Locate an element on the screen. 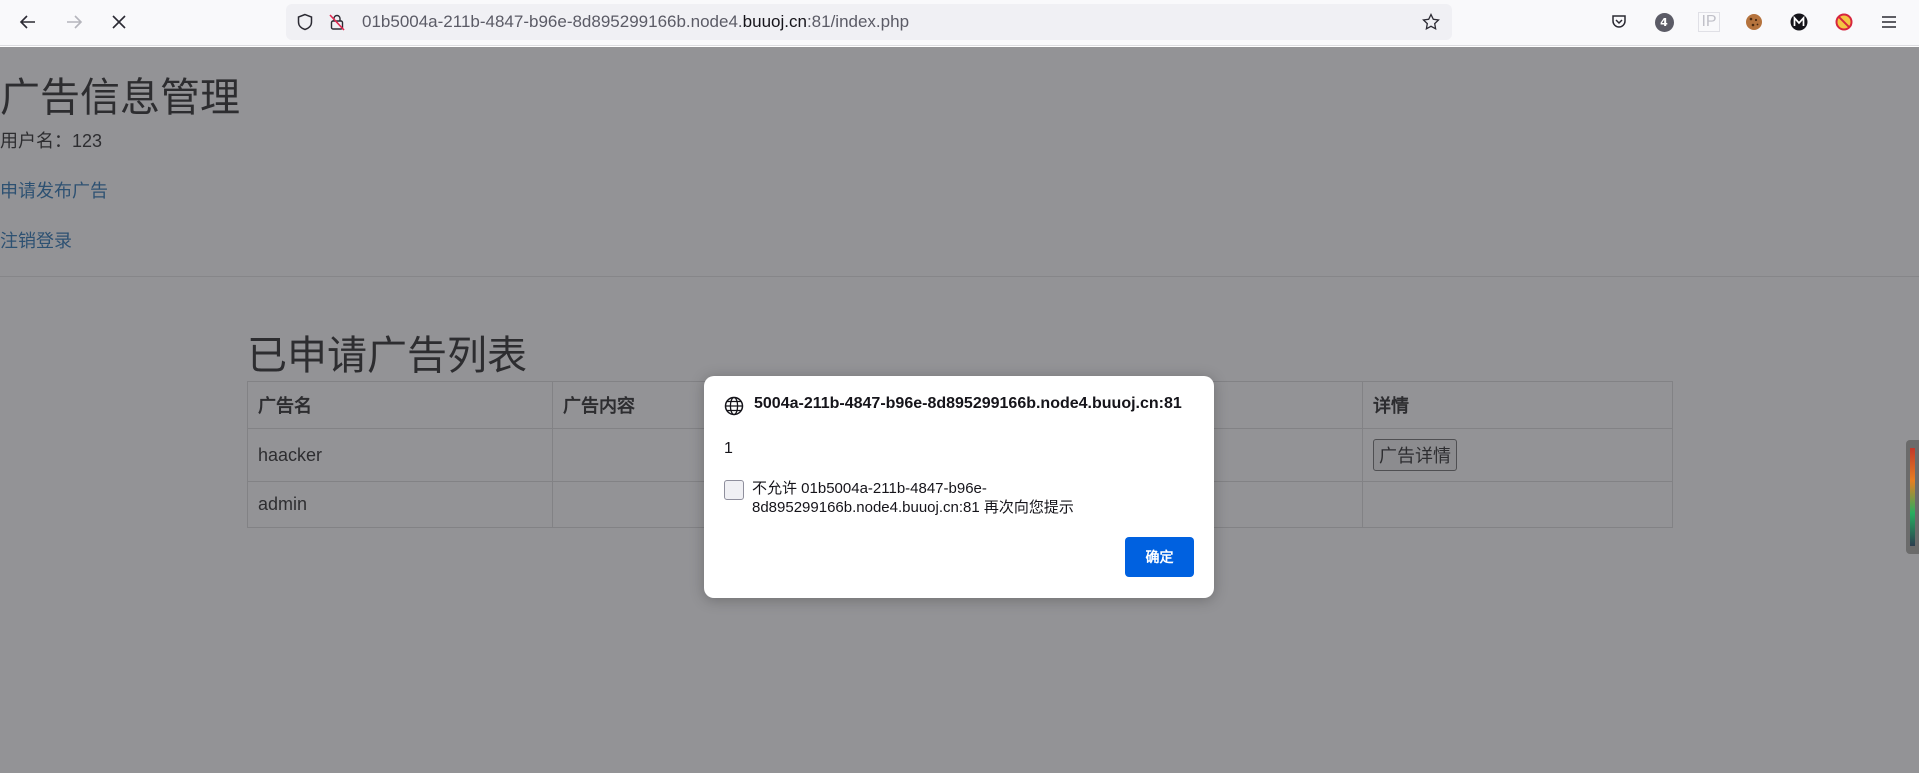 The width and height of the screenshot is (1919, 773). forward-button is located at coordinates (74, 22).